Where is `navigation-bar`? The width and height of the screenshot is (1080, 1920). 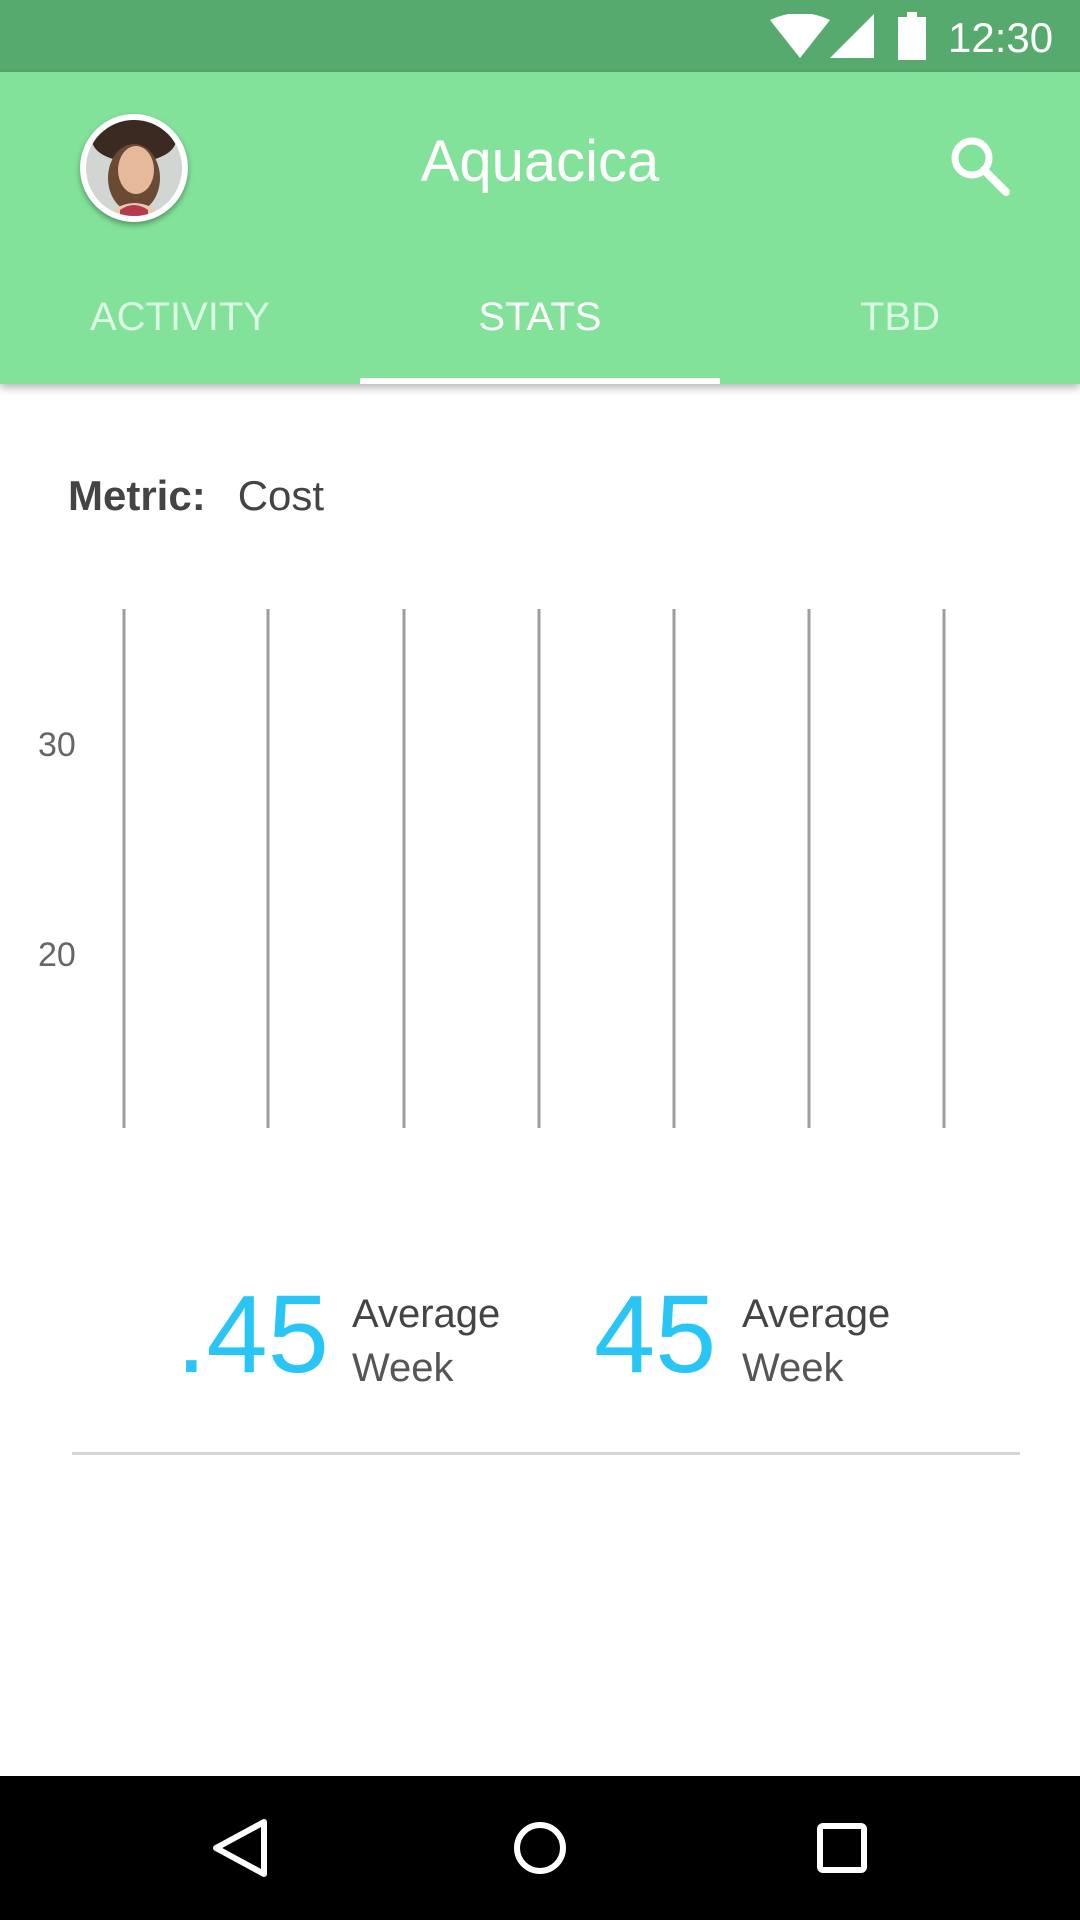
navigation-bar is located at coordinates (540, 1848).